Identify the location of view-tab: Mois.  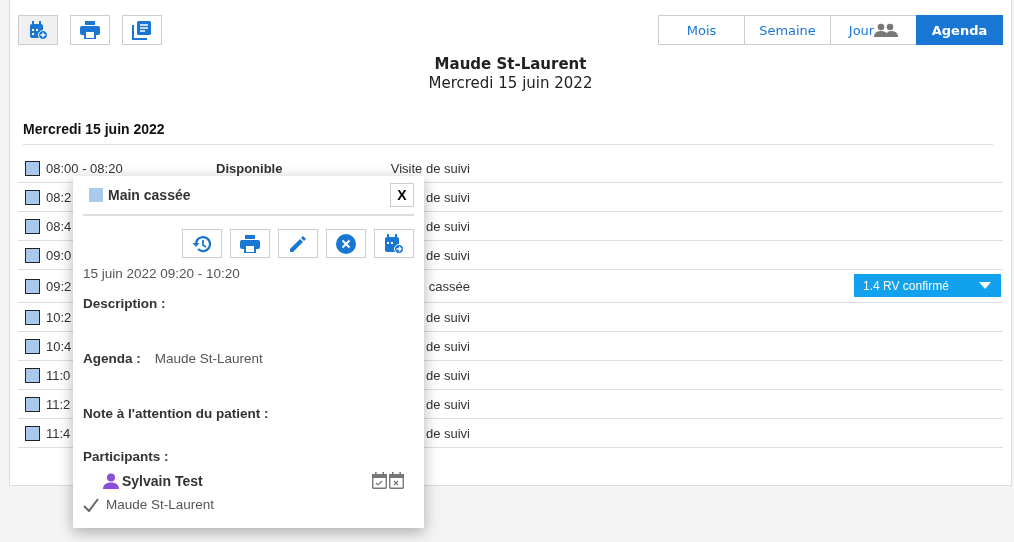
(701, 30).